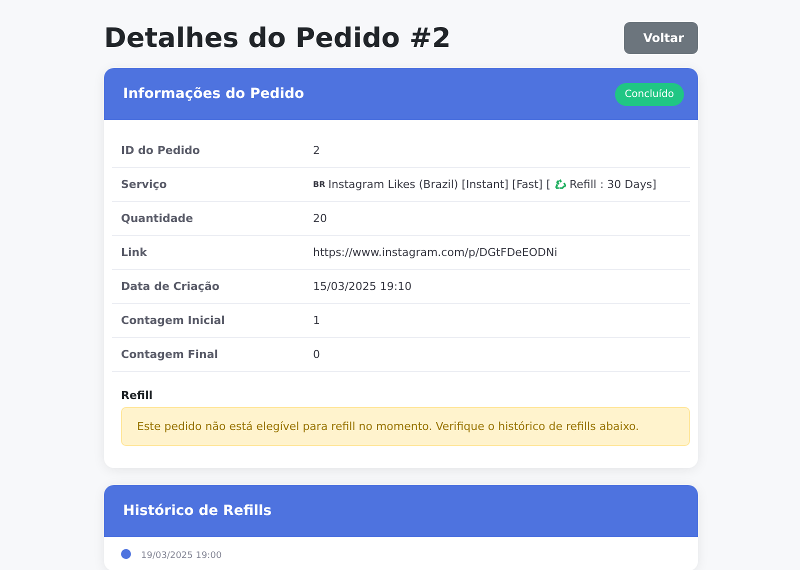  Describe the element at coordinates (170, 286) in the screenshot. I see `field-label: Data de Criação` at that location.